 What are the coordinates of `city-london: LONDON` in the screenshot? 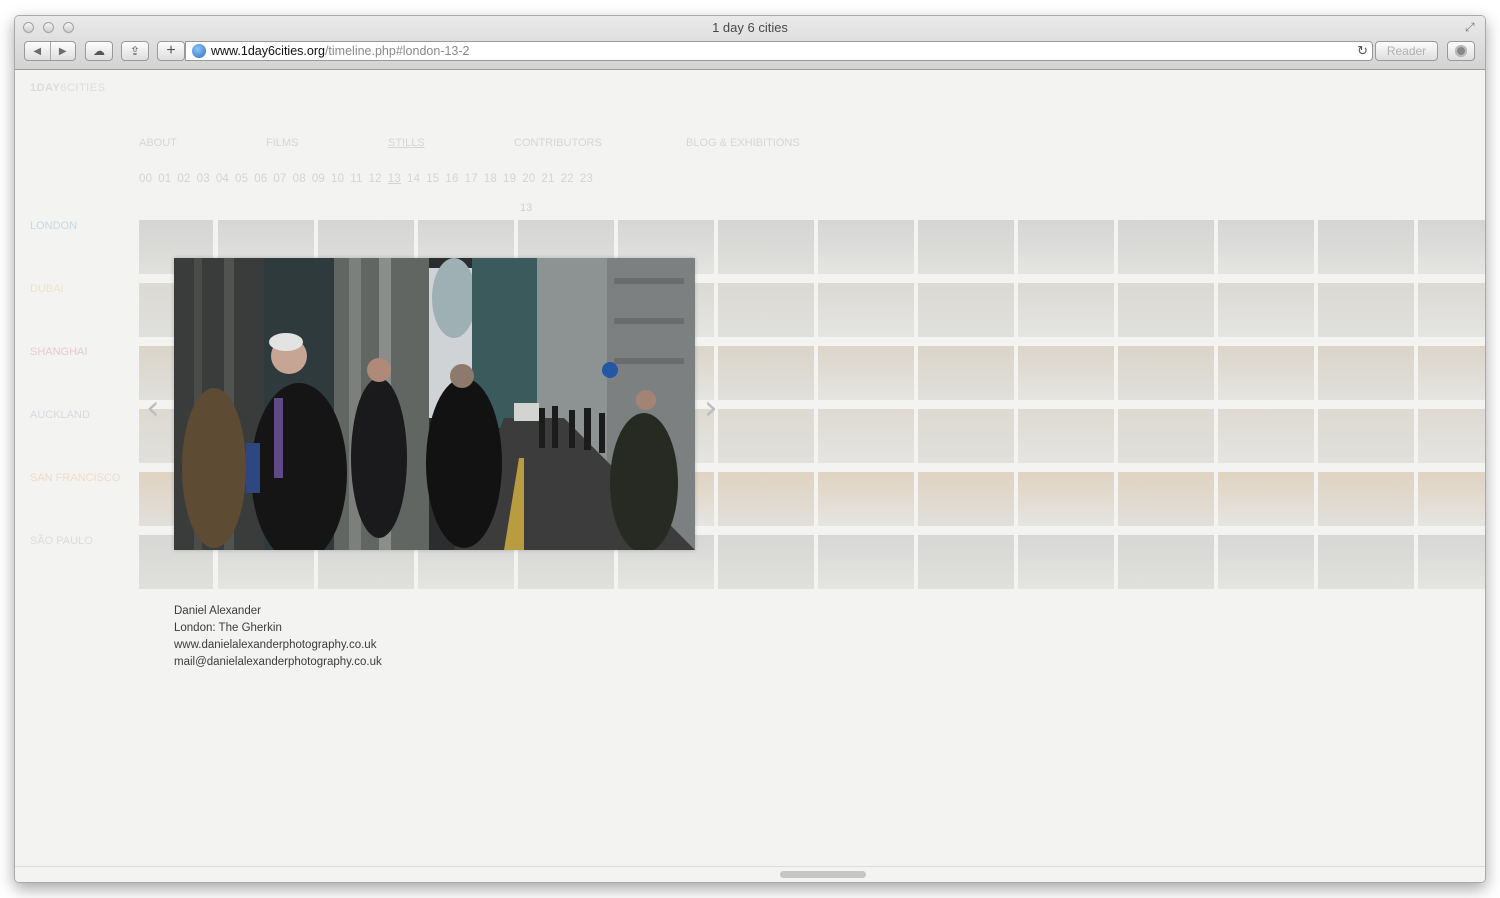 It's located at (53, 226).